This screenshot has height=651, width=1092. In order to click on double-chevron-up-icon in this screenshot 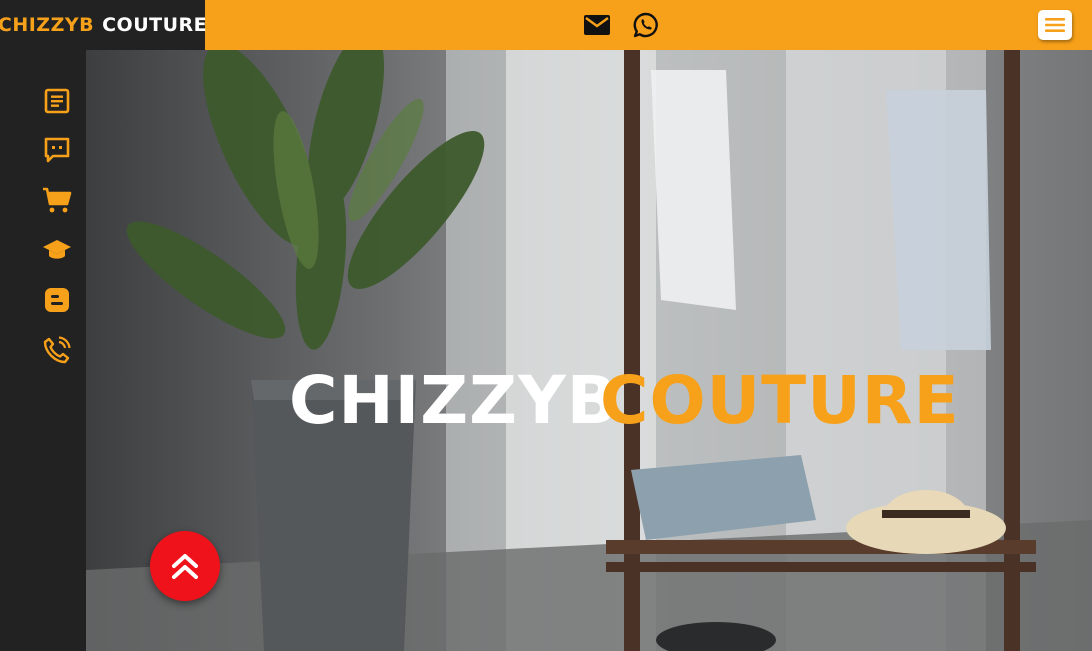, I will do `click(185, 566)`.